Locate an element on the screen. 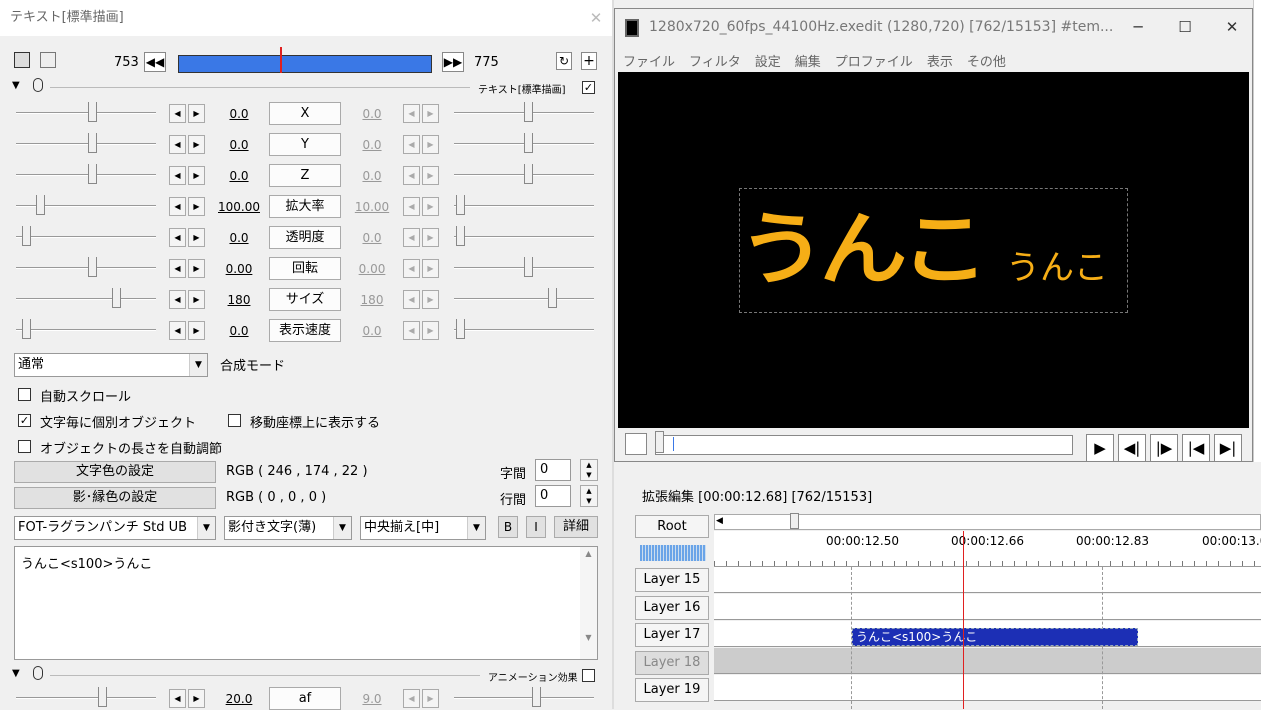  alignment-select: 中央揃え[中] ▼ is located at coordinates (423, 528).